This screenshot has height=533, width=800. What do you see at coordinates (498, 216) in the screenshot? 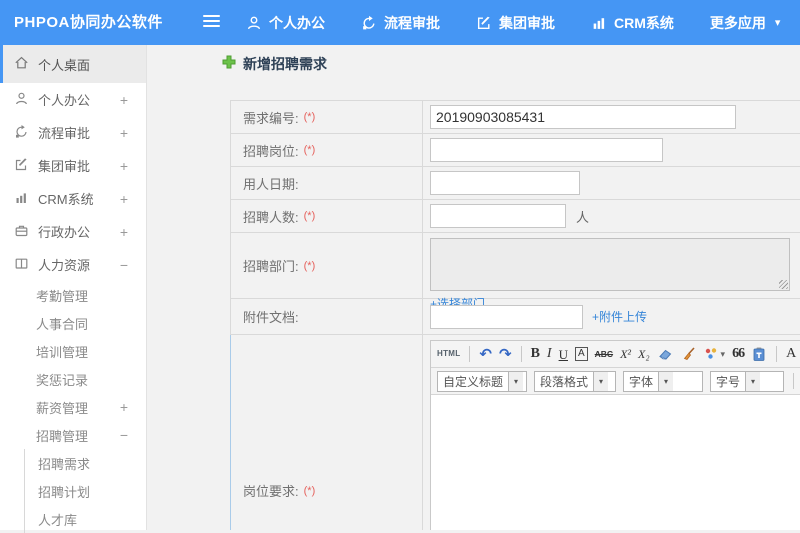
I see `headcount-input` at bounding box center [498, 216].